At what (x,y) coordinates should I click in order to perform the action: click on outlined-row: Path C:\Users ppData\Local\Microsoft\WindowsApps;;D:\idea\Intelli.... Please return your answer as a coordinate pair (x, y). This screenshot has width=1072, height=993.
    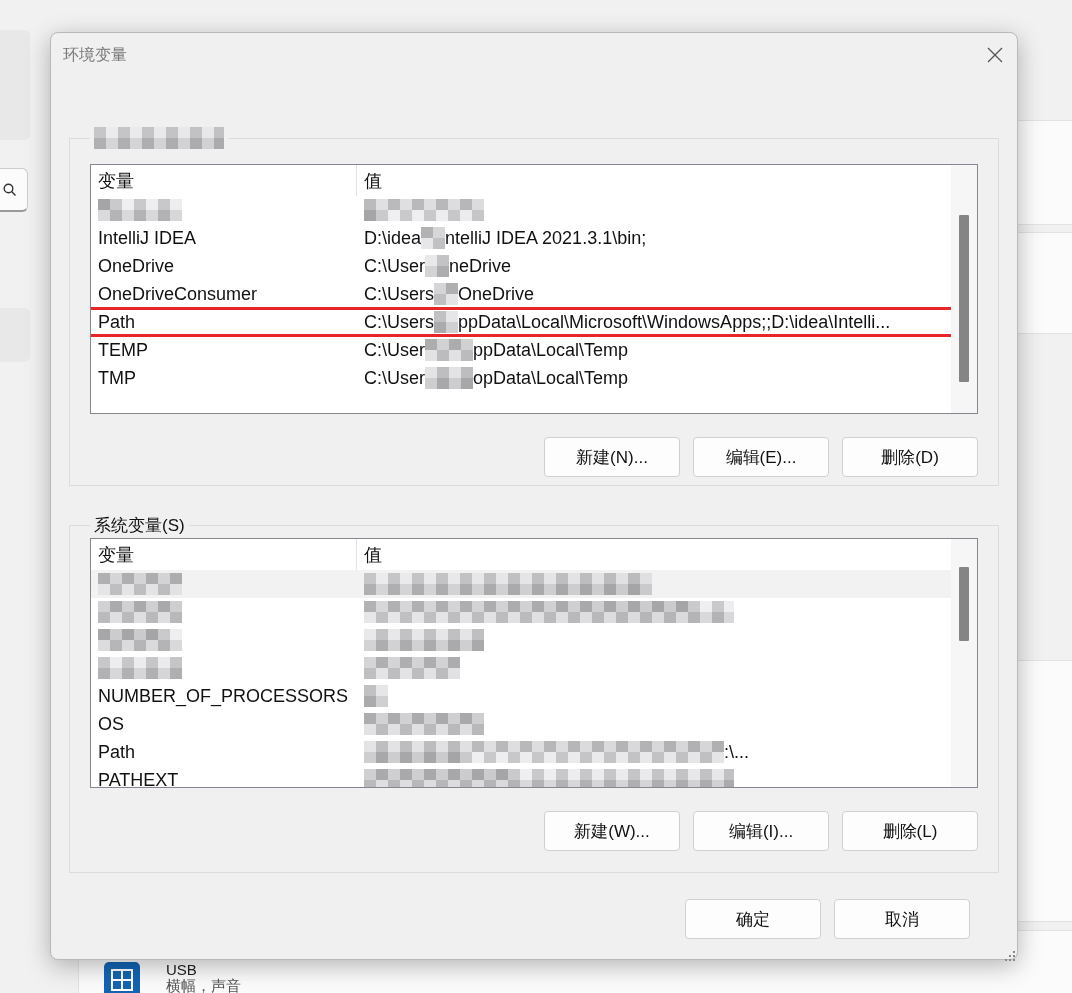
    Looking at the image, I should click on (526, 322).